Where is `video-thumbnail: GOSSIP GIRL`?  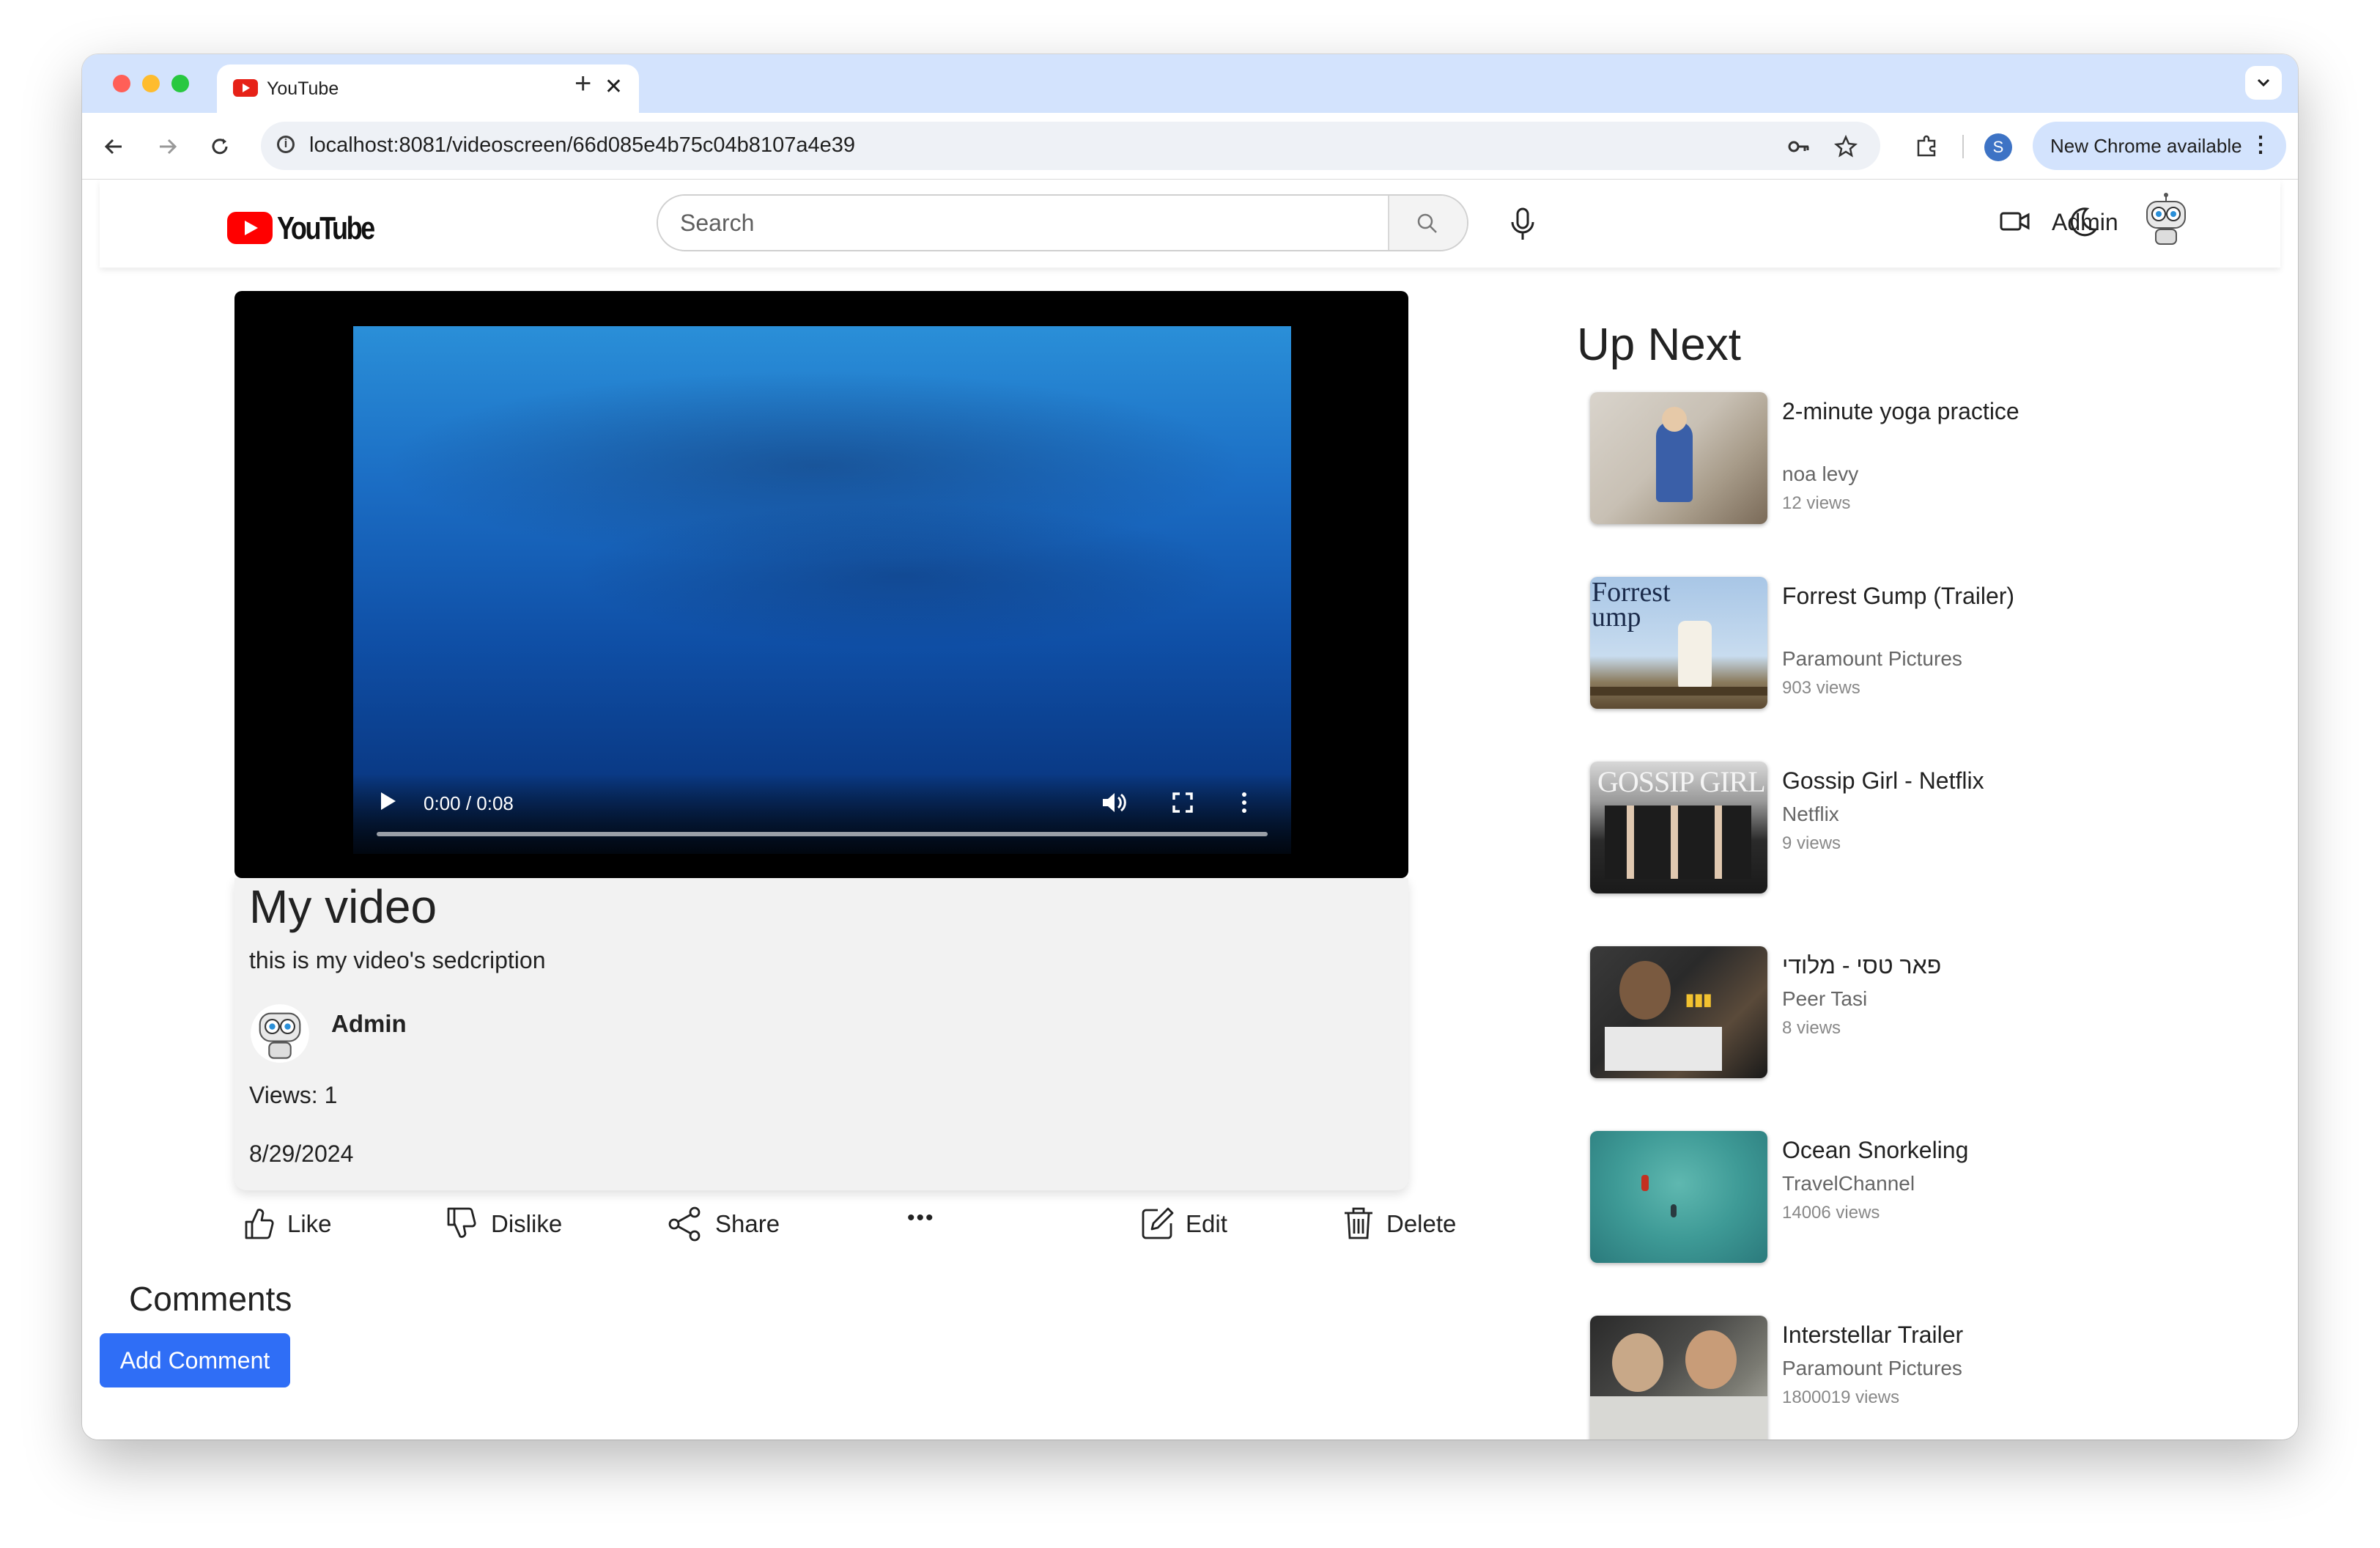 video-thumbnail: GOSSIP GIRL is located at coordinates (1678, 827).